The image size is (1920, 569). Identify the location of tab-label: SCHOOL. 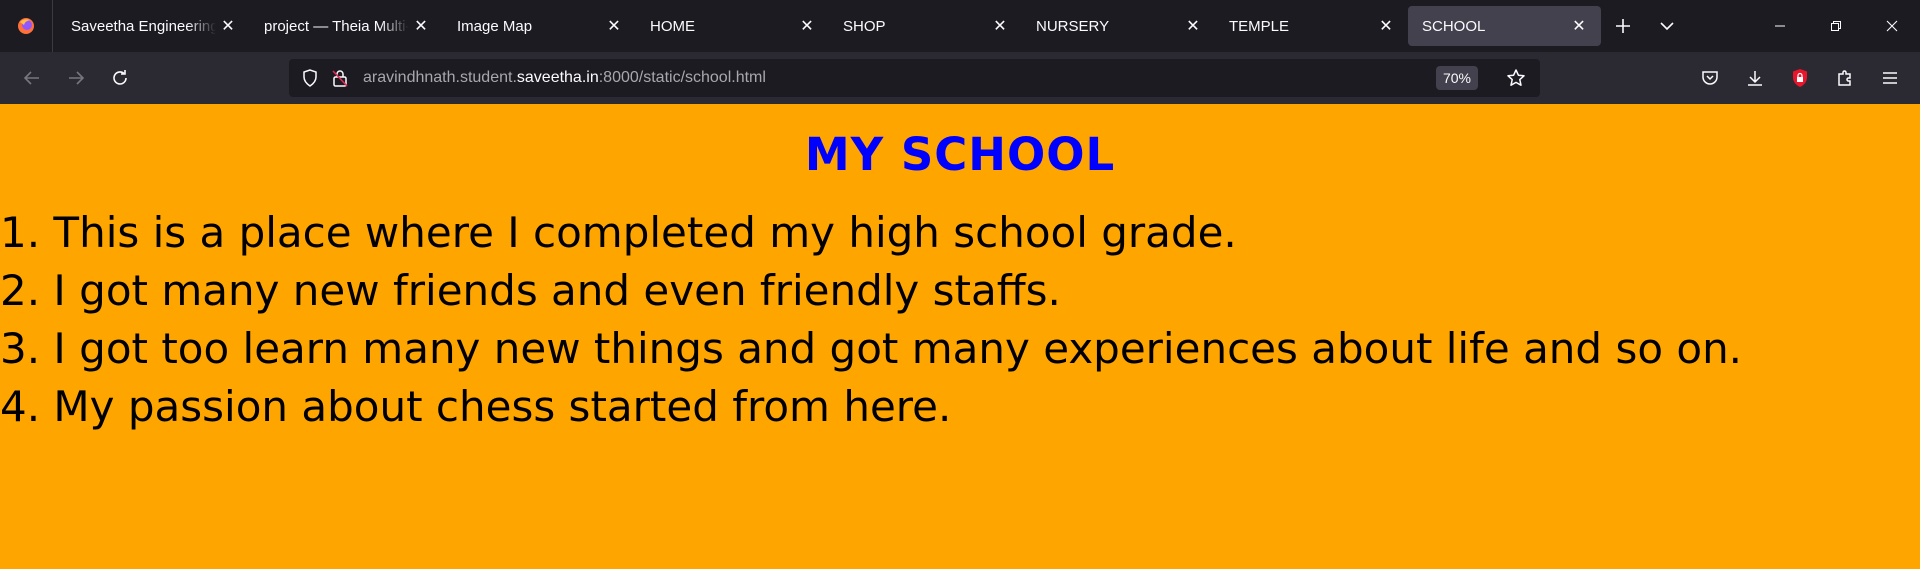
(1454, 26).